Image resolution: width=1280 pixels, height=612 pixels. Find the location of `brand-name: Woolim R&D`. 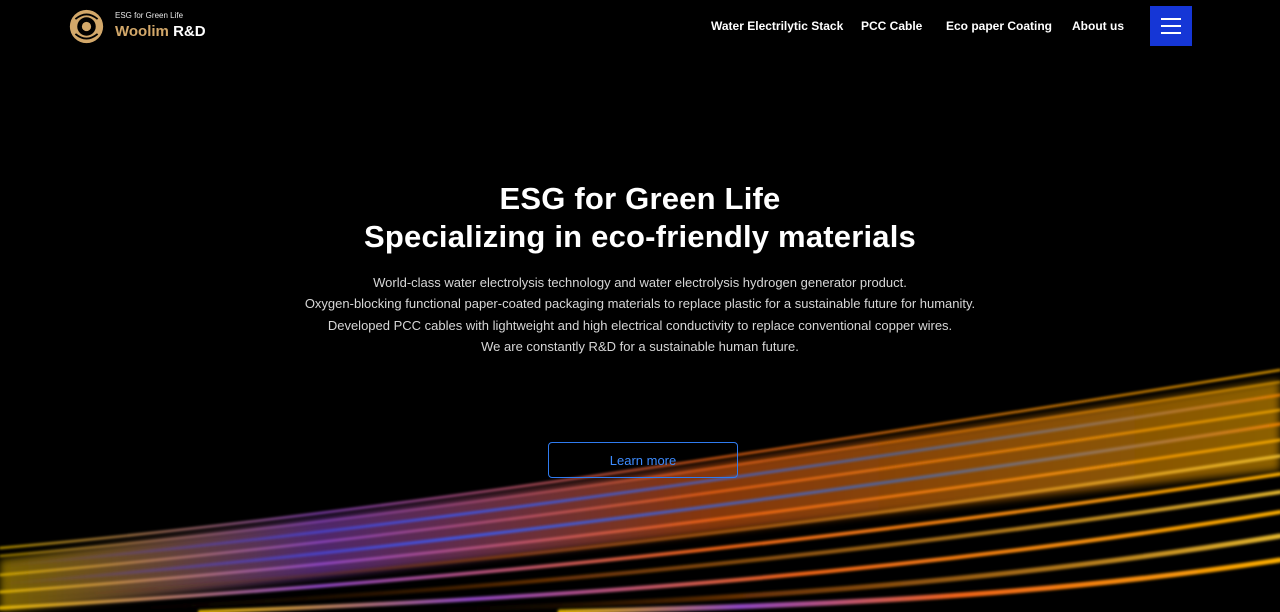

brand-name: Woolim R&D is located at coordinates (160, 31).